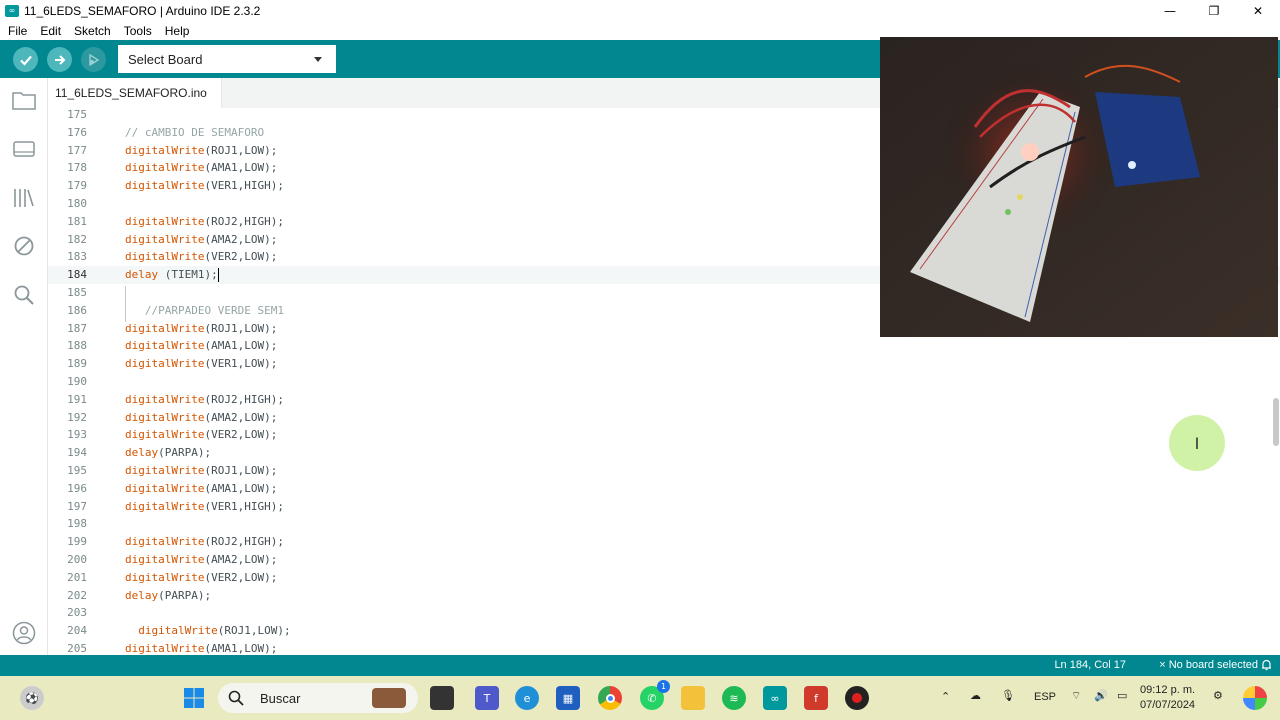  What do you see at coordinates (816, 698) in the screenshot?
I see `foxit-icon: f` at bounding box center [816, 698].